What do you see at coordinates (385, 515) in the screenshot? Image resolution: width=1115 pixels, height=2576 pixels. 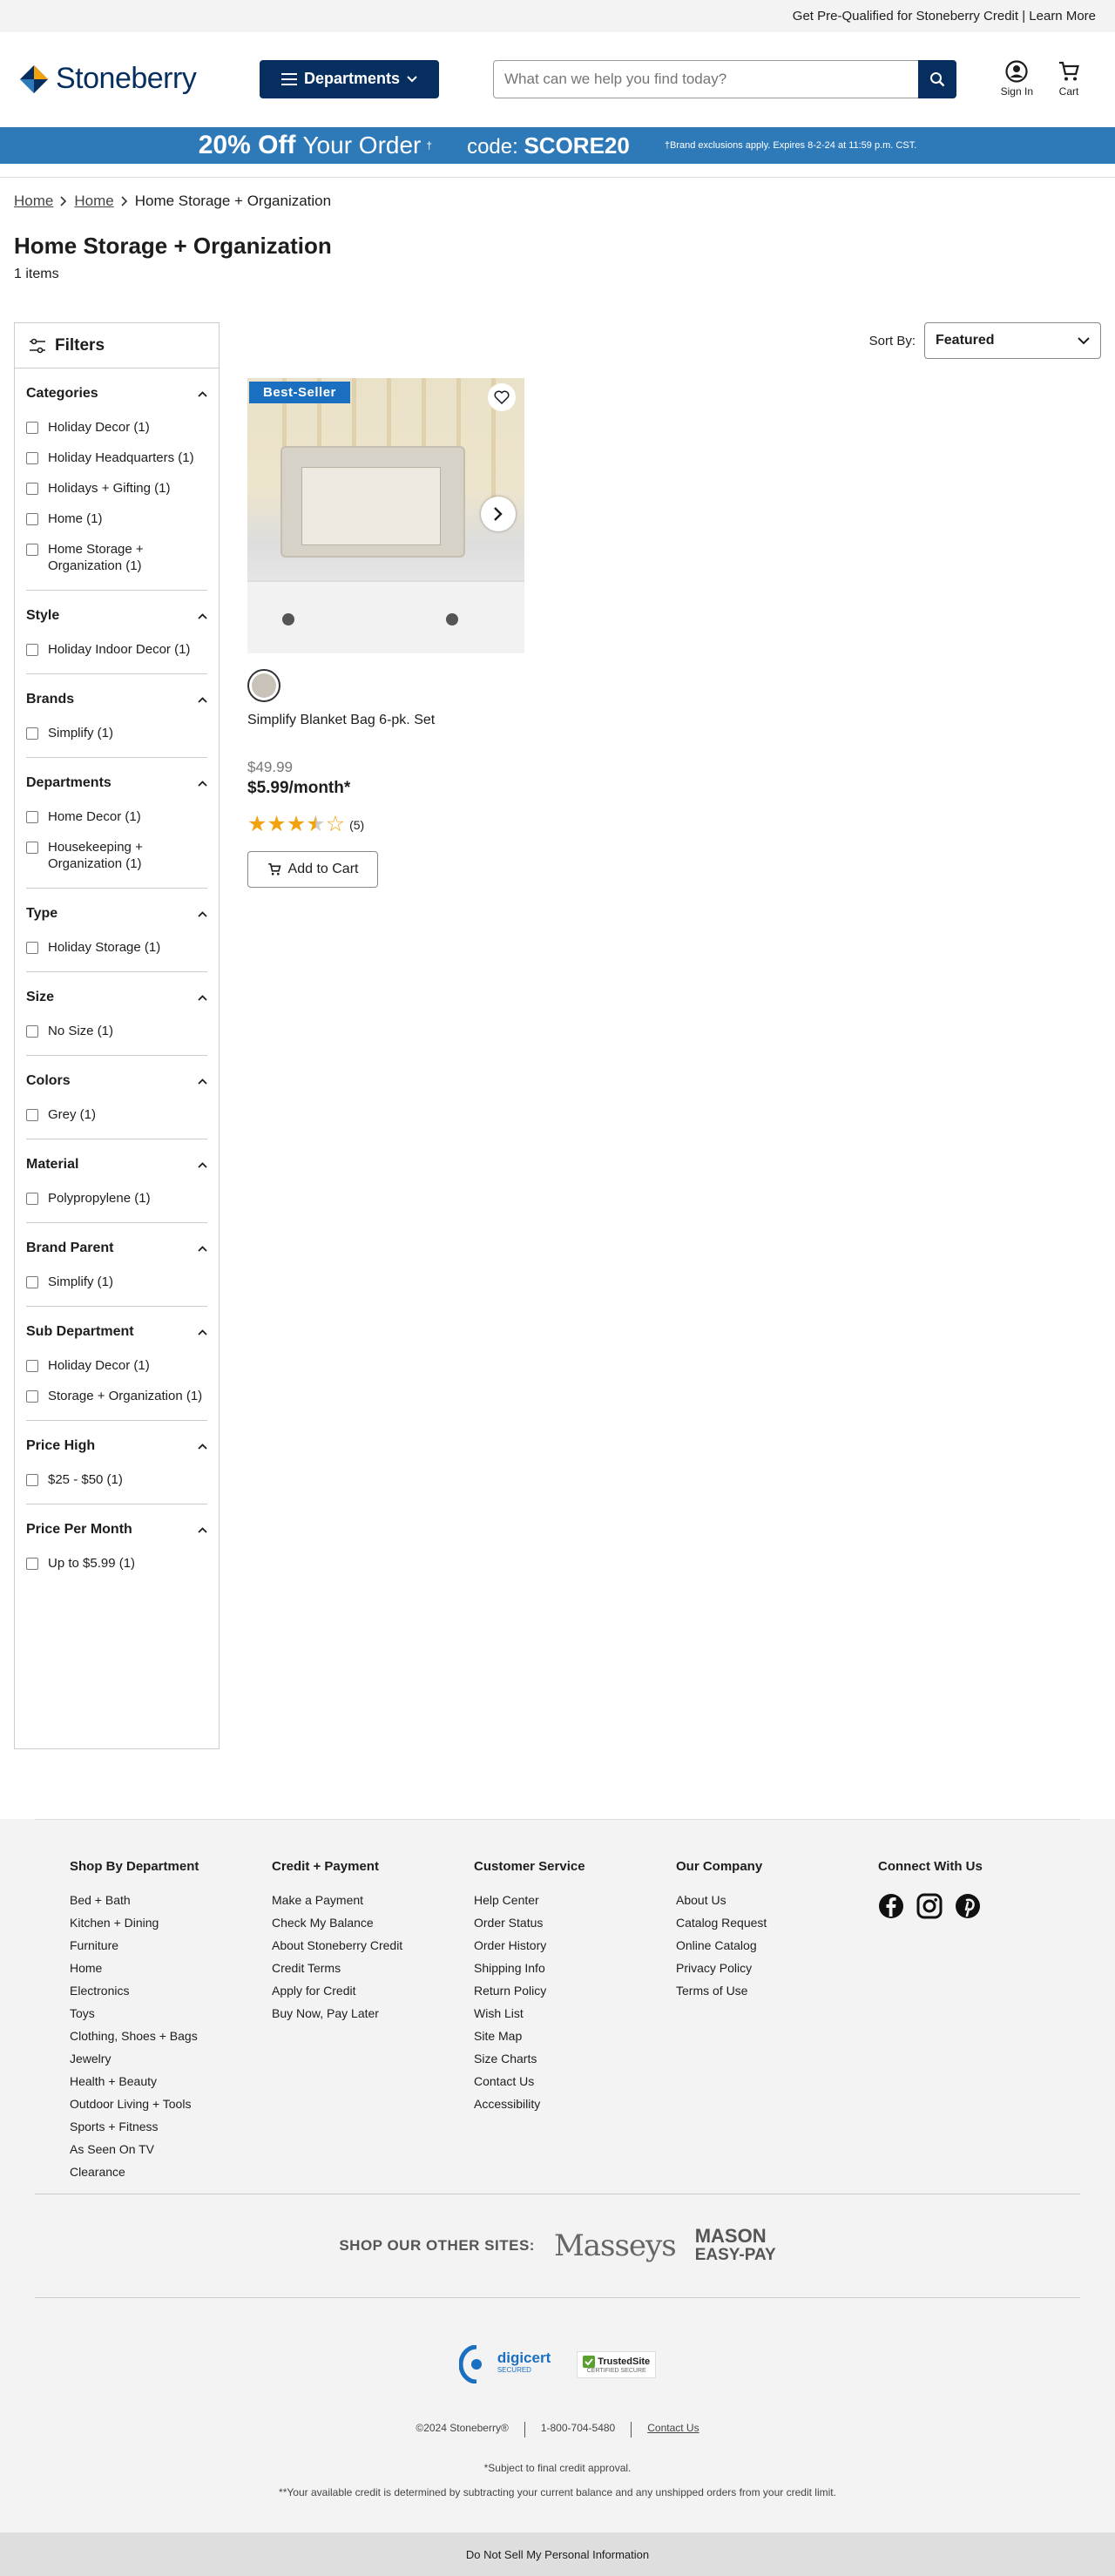 I see `product-image: Best-Seller` at bounding box center [385, 515].